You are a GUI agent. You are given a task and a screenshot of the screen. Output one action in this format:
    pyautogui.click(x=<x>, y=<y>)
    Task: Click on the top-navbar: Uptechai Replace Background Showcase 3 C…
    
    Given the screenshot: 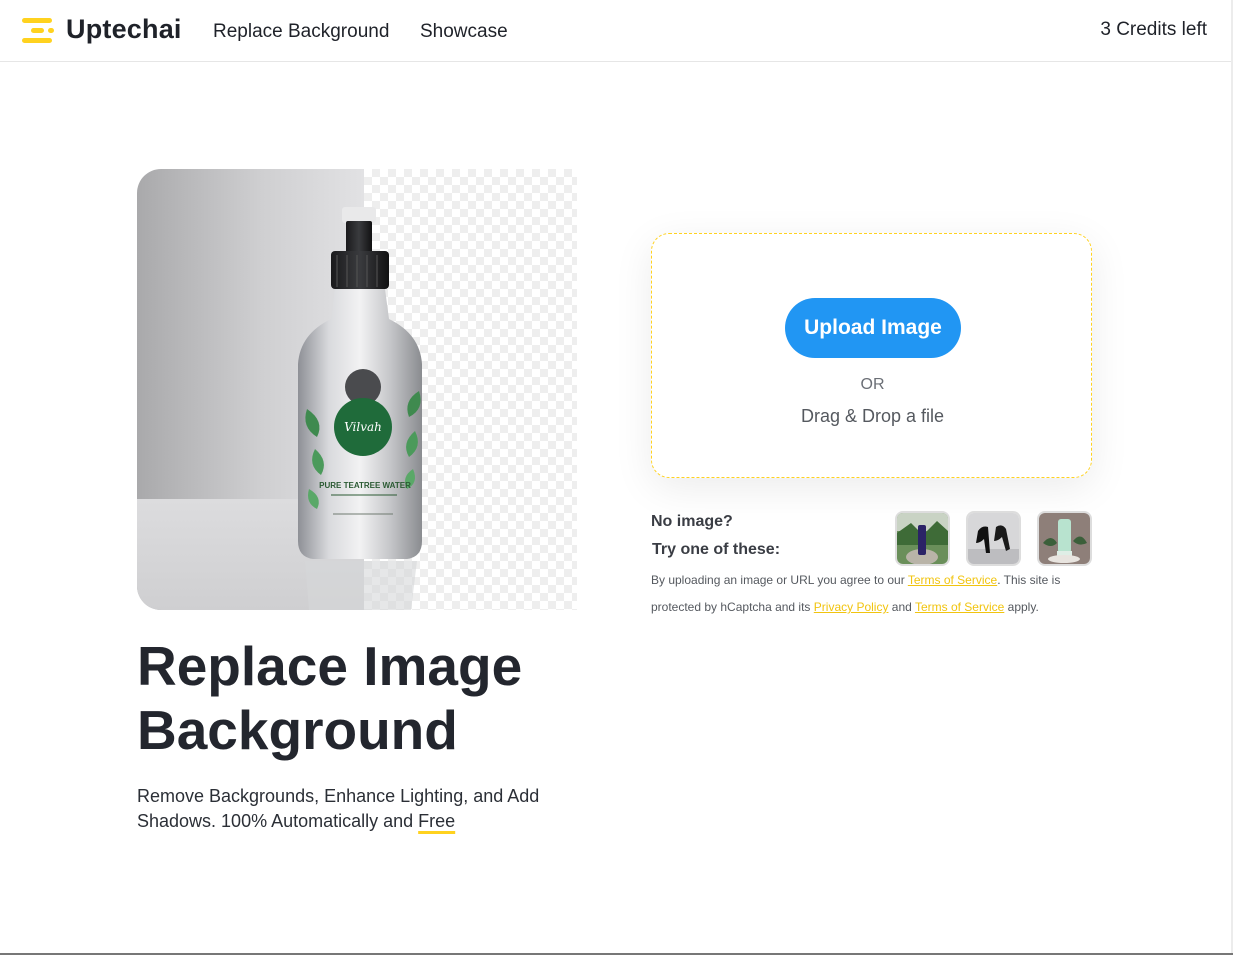 What is the action you would take?
    pyautogui.click(x=616, y=31)
    